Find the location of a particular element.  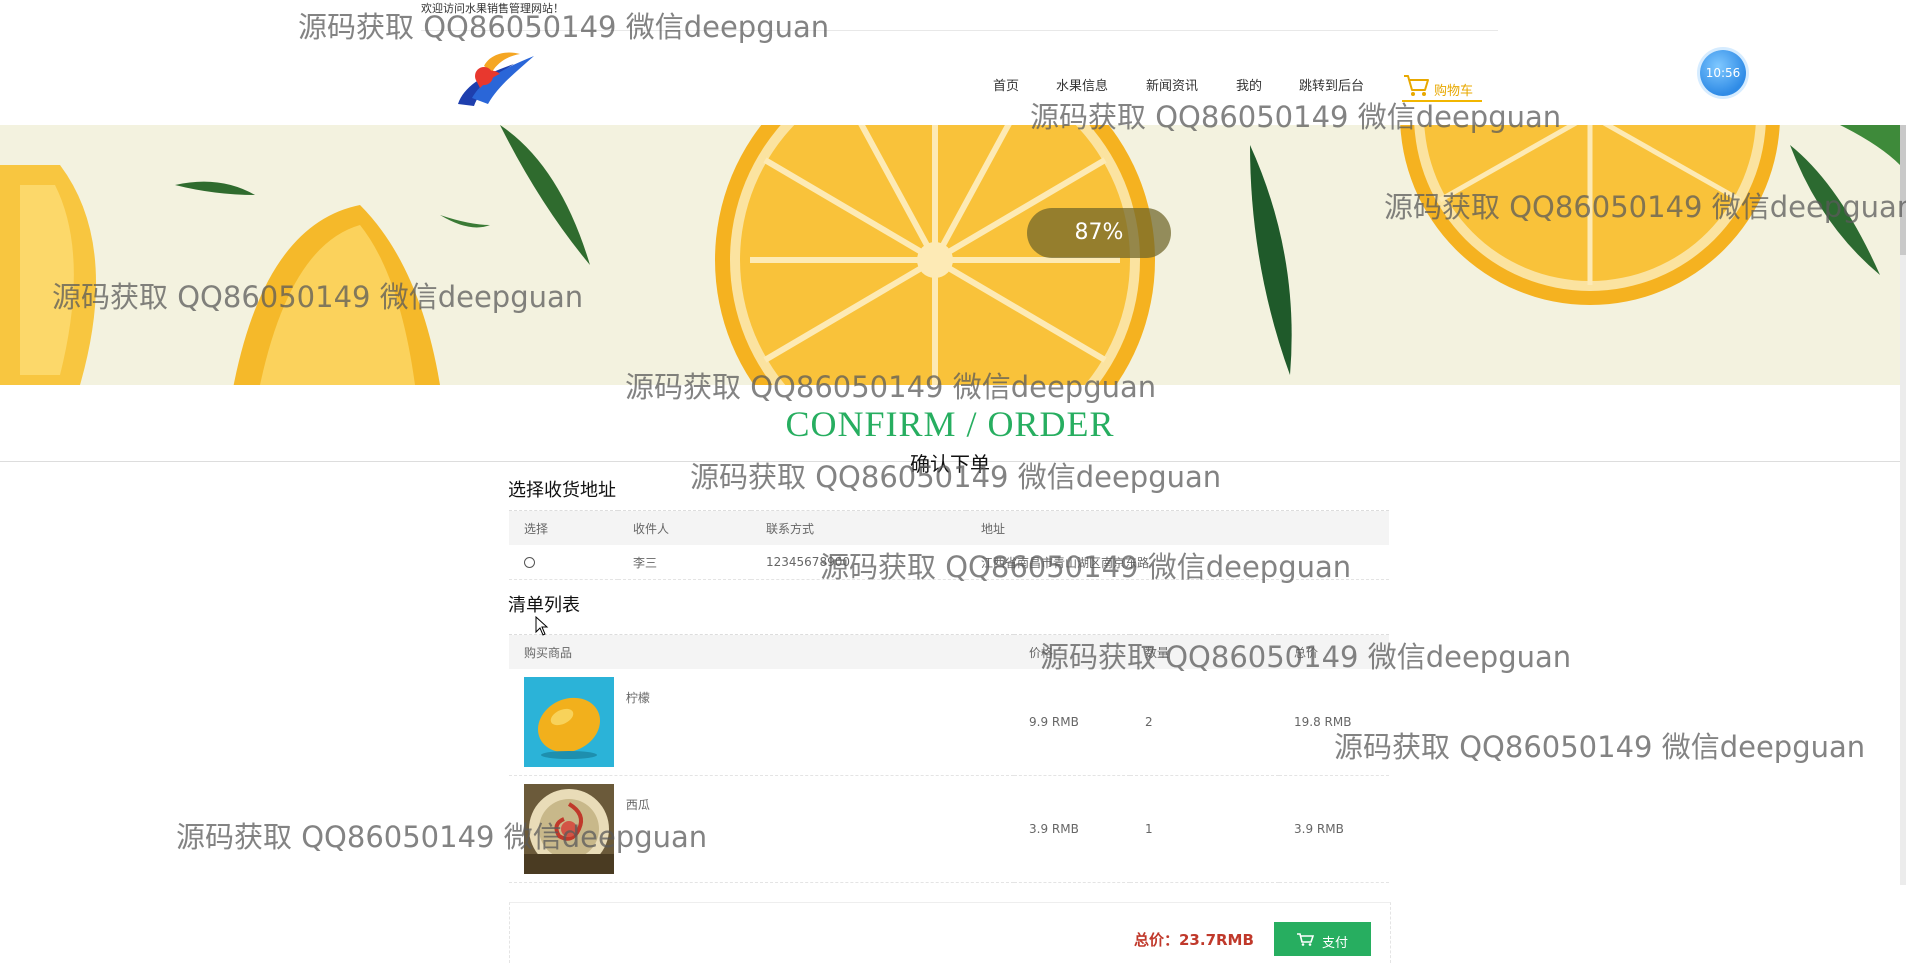

col-select: 选择 is located at coordinates (563, 527).